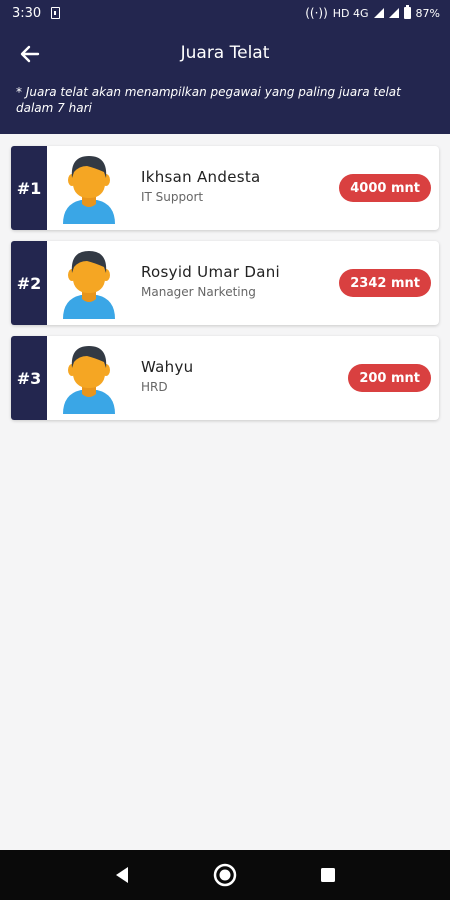 This screenshot has height=900, width=450. What do you see at coordinates (407, 12) in the screenshot?
I see `battery-icon` at bounding box center [407, 12].